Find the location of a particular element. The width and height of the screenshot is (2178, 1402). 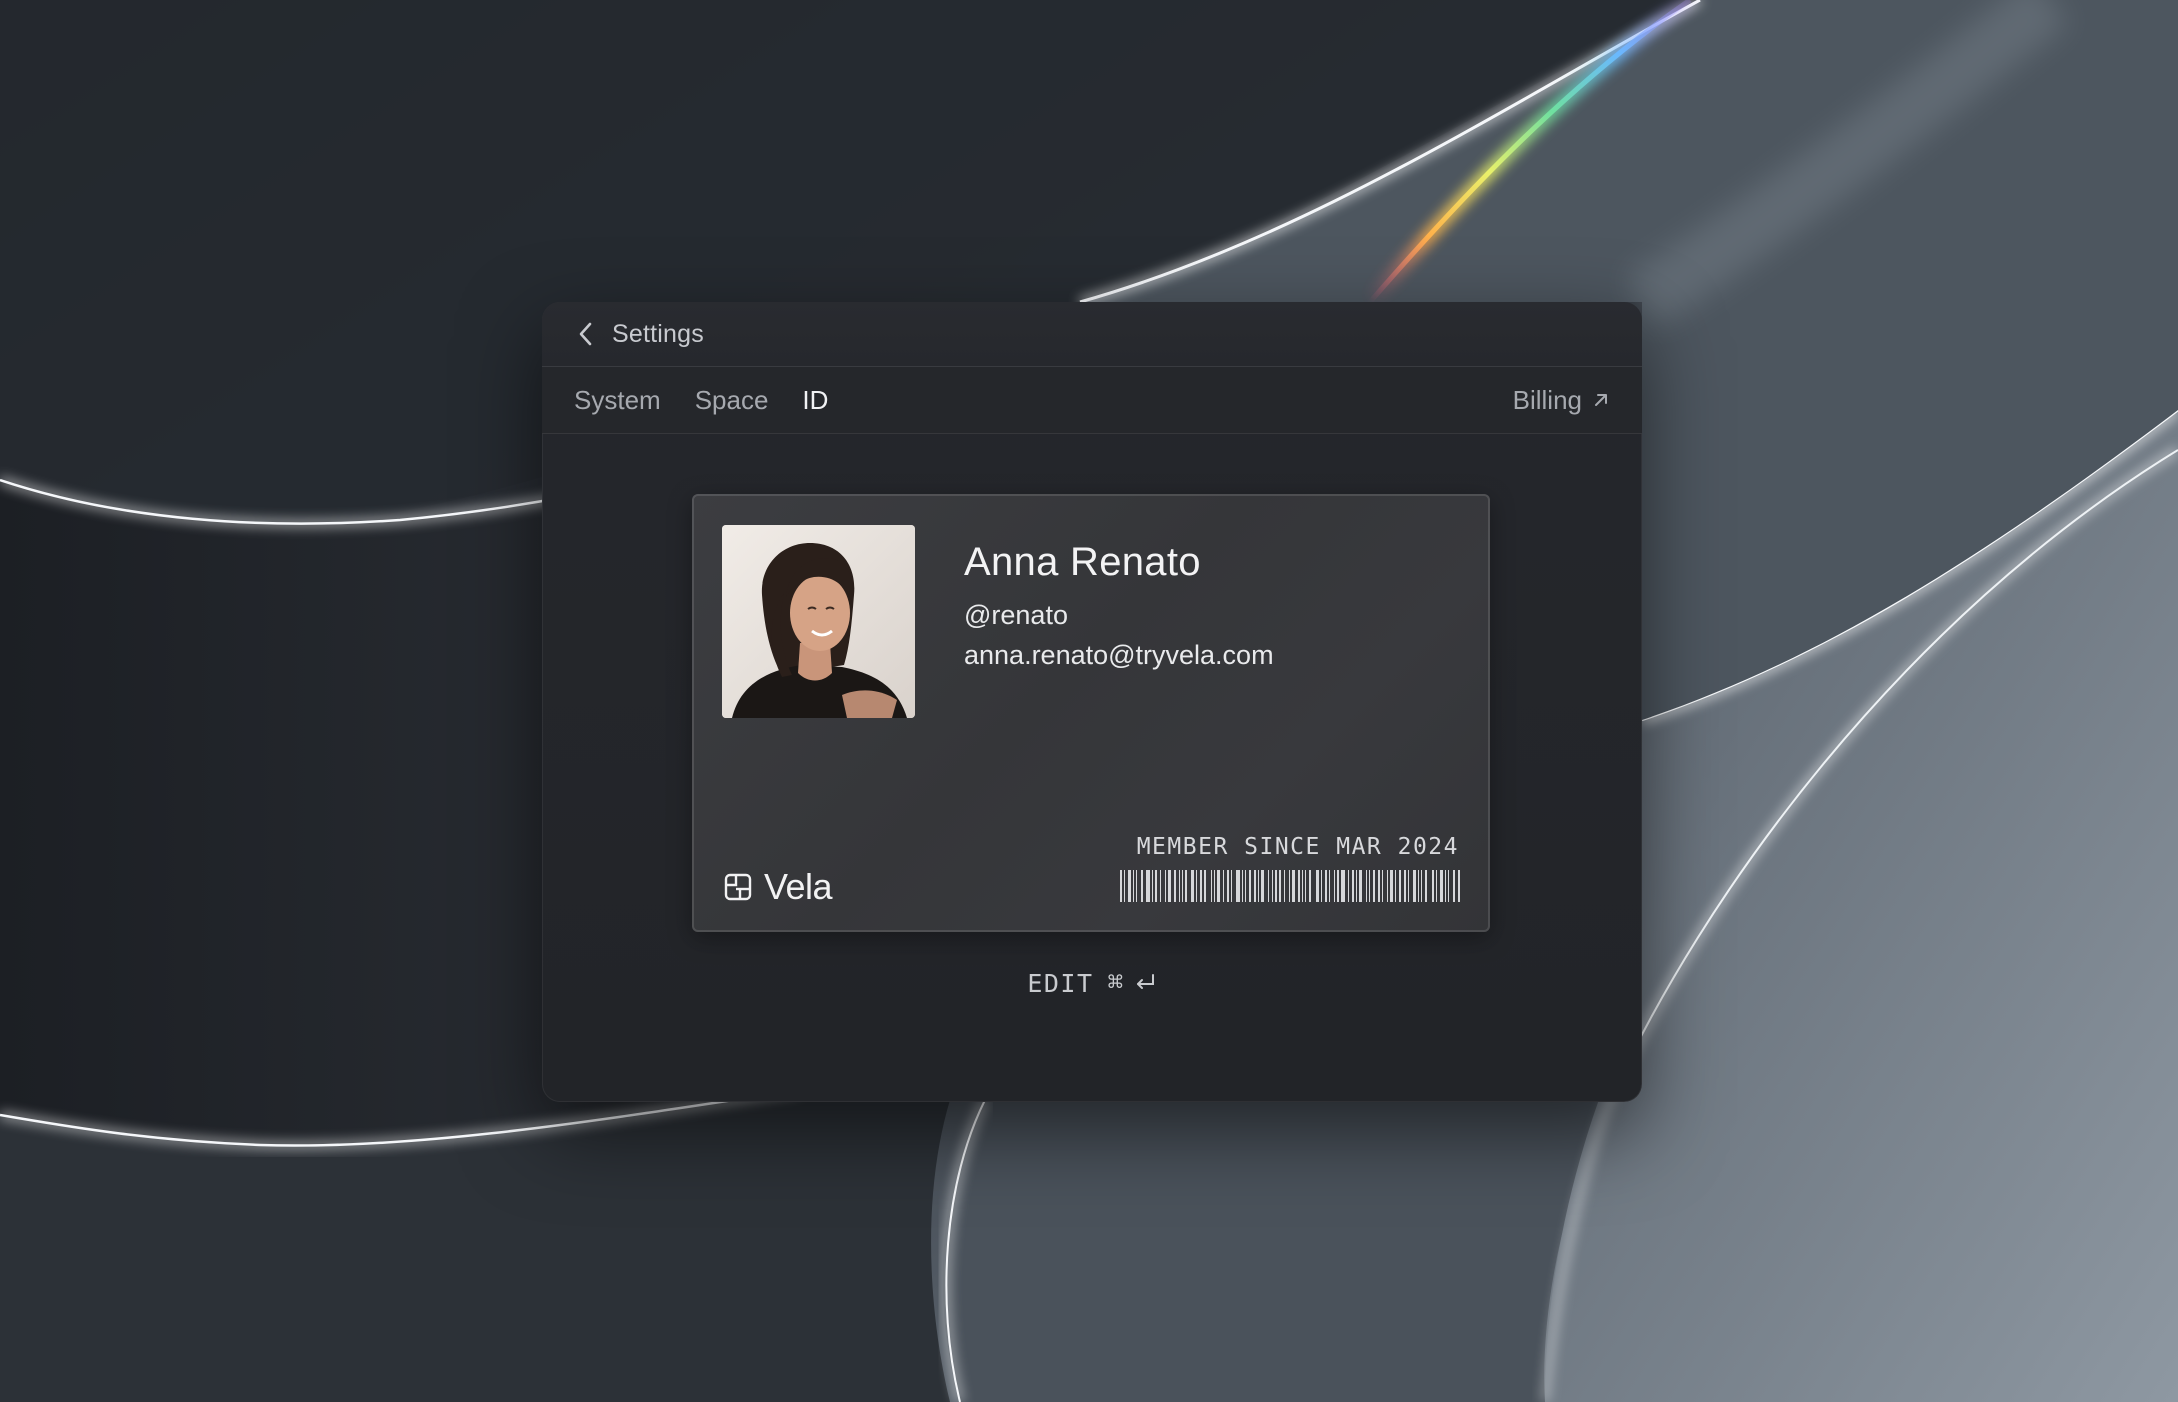

edit-button: EDIT ⌘ is located at coordinates (1092, 983).